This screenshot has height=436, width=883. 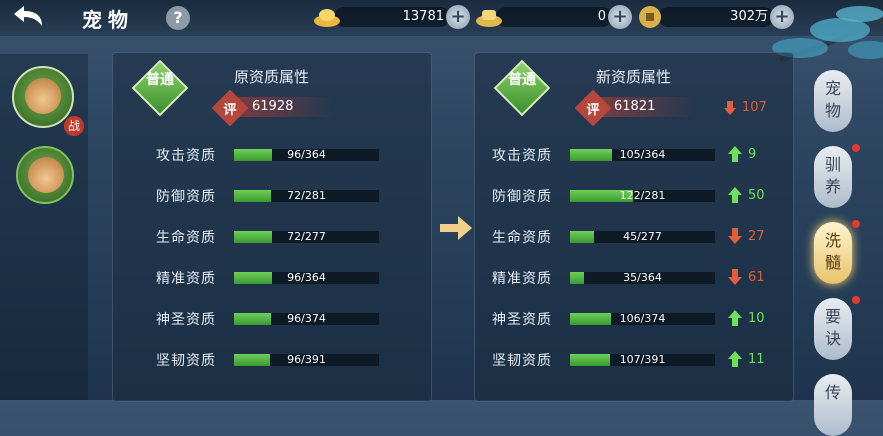 What do you see at coordinates (456, 228) in the screenshot?
I see `compare-arrow-icon` at bounding box center [456, 228].